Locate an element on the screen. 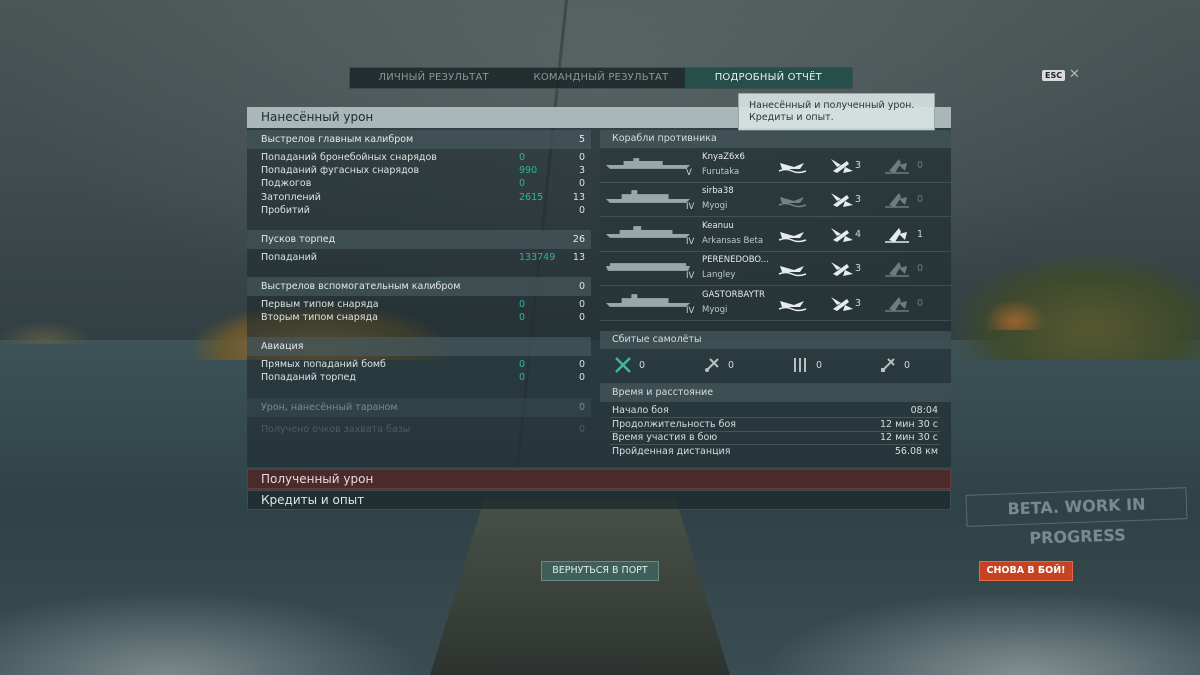 The image size is (1200, 675). capture-points-group: Получено очков захвата базы 0 is located at coordinates (419, 429).